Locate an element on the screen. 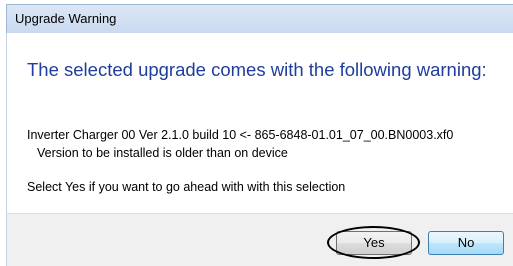 The height and width of the screenshot is (266, 513). title-bar: Upgrade Warning is located at coordinates (259, 18).